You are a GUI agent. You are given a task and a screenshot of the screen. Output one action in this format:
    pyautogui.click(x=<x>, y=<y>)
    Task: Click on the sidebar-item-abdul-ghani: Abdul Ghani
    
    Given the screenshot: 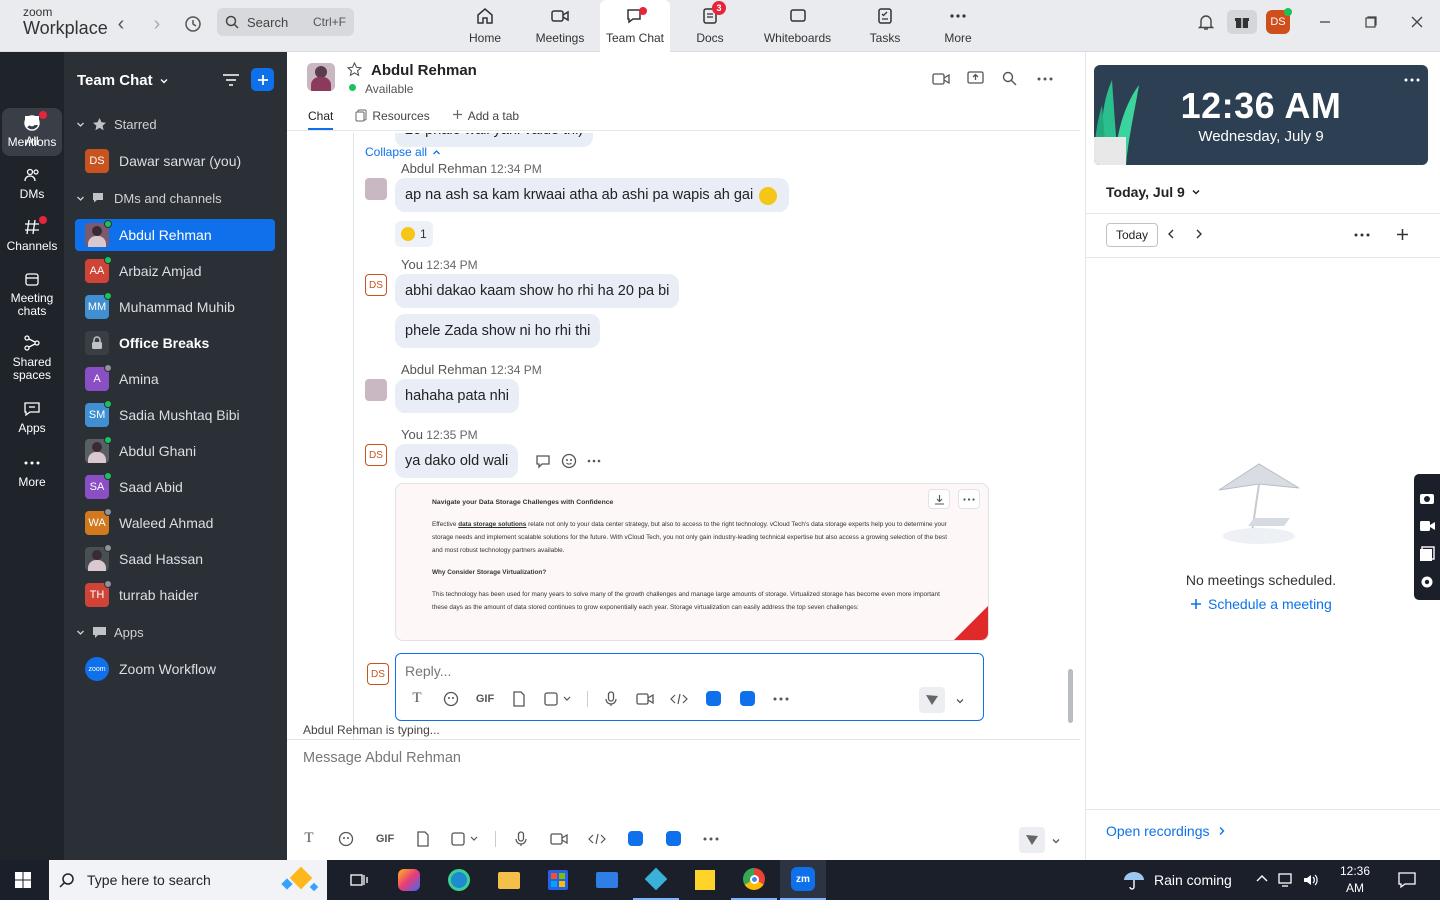 What is the action you would take?
    pyautogui.click(x=175, y=451)
    